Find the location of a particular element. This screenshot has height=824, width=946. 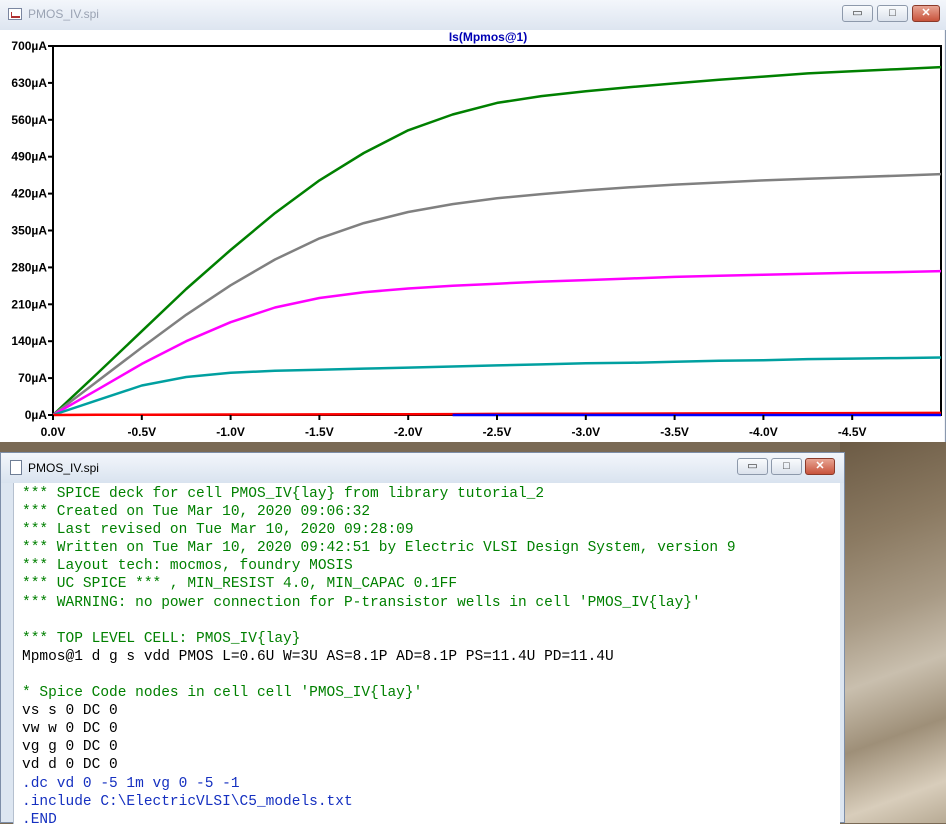

netlist-window-title: PMOS_IV.spi is located at coordinates (63, 468).